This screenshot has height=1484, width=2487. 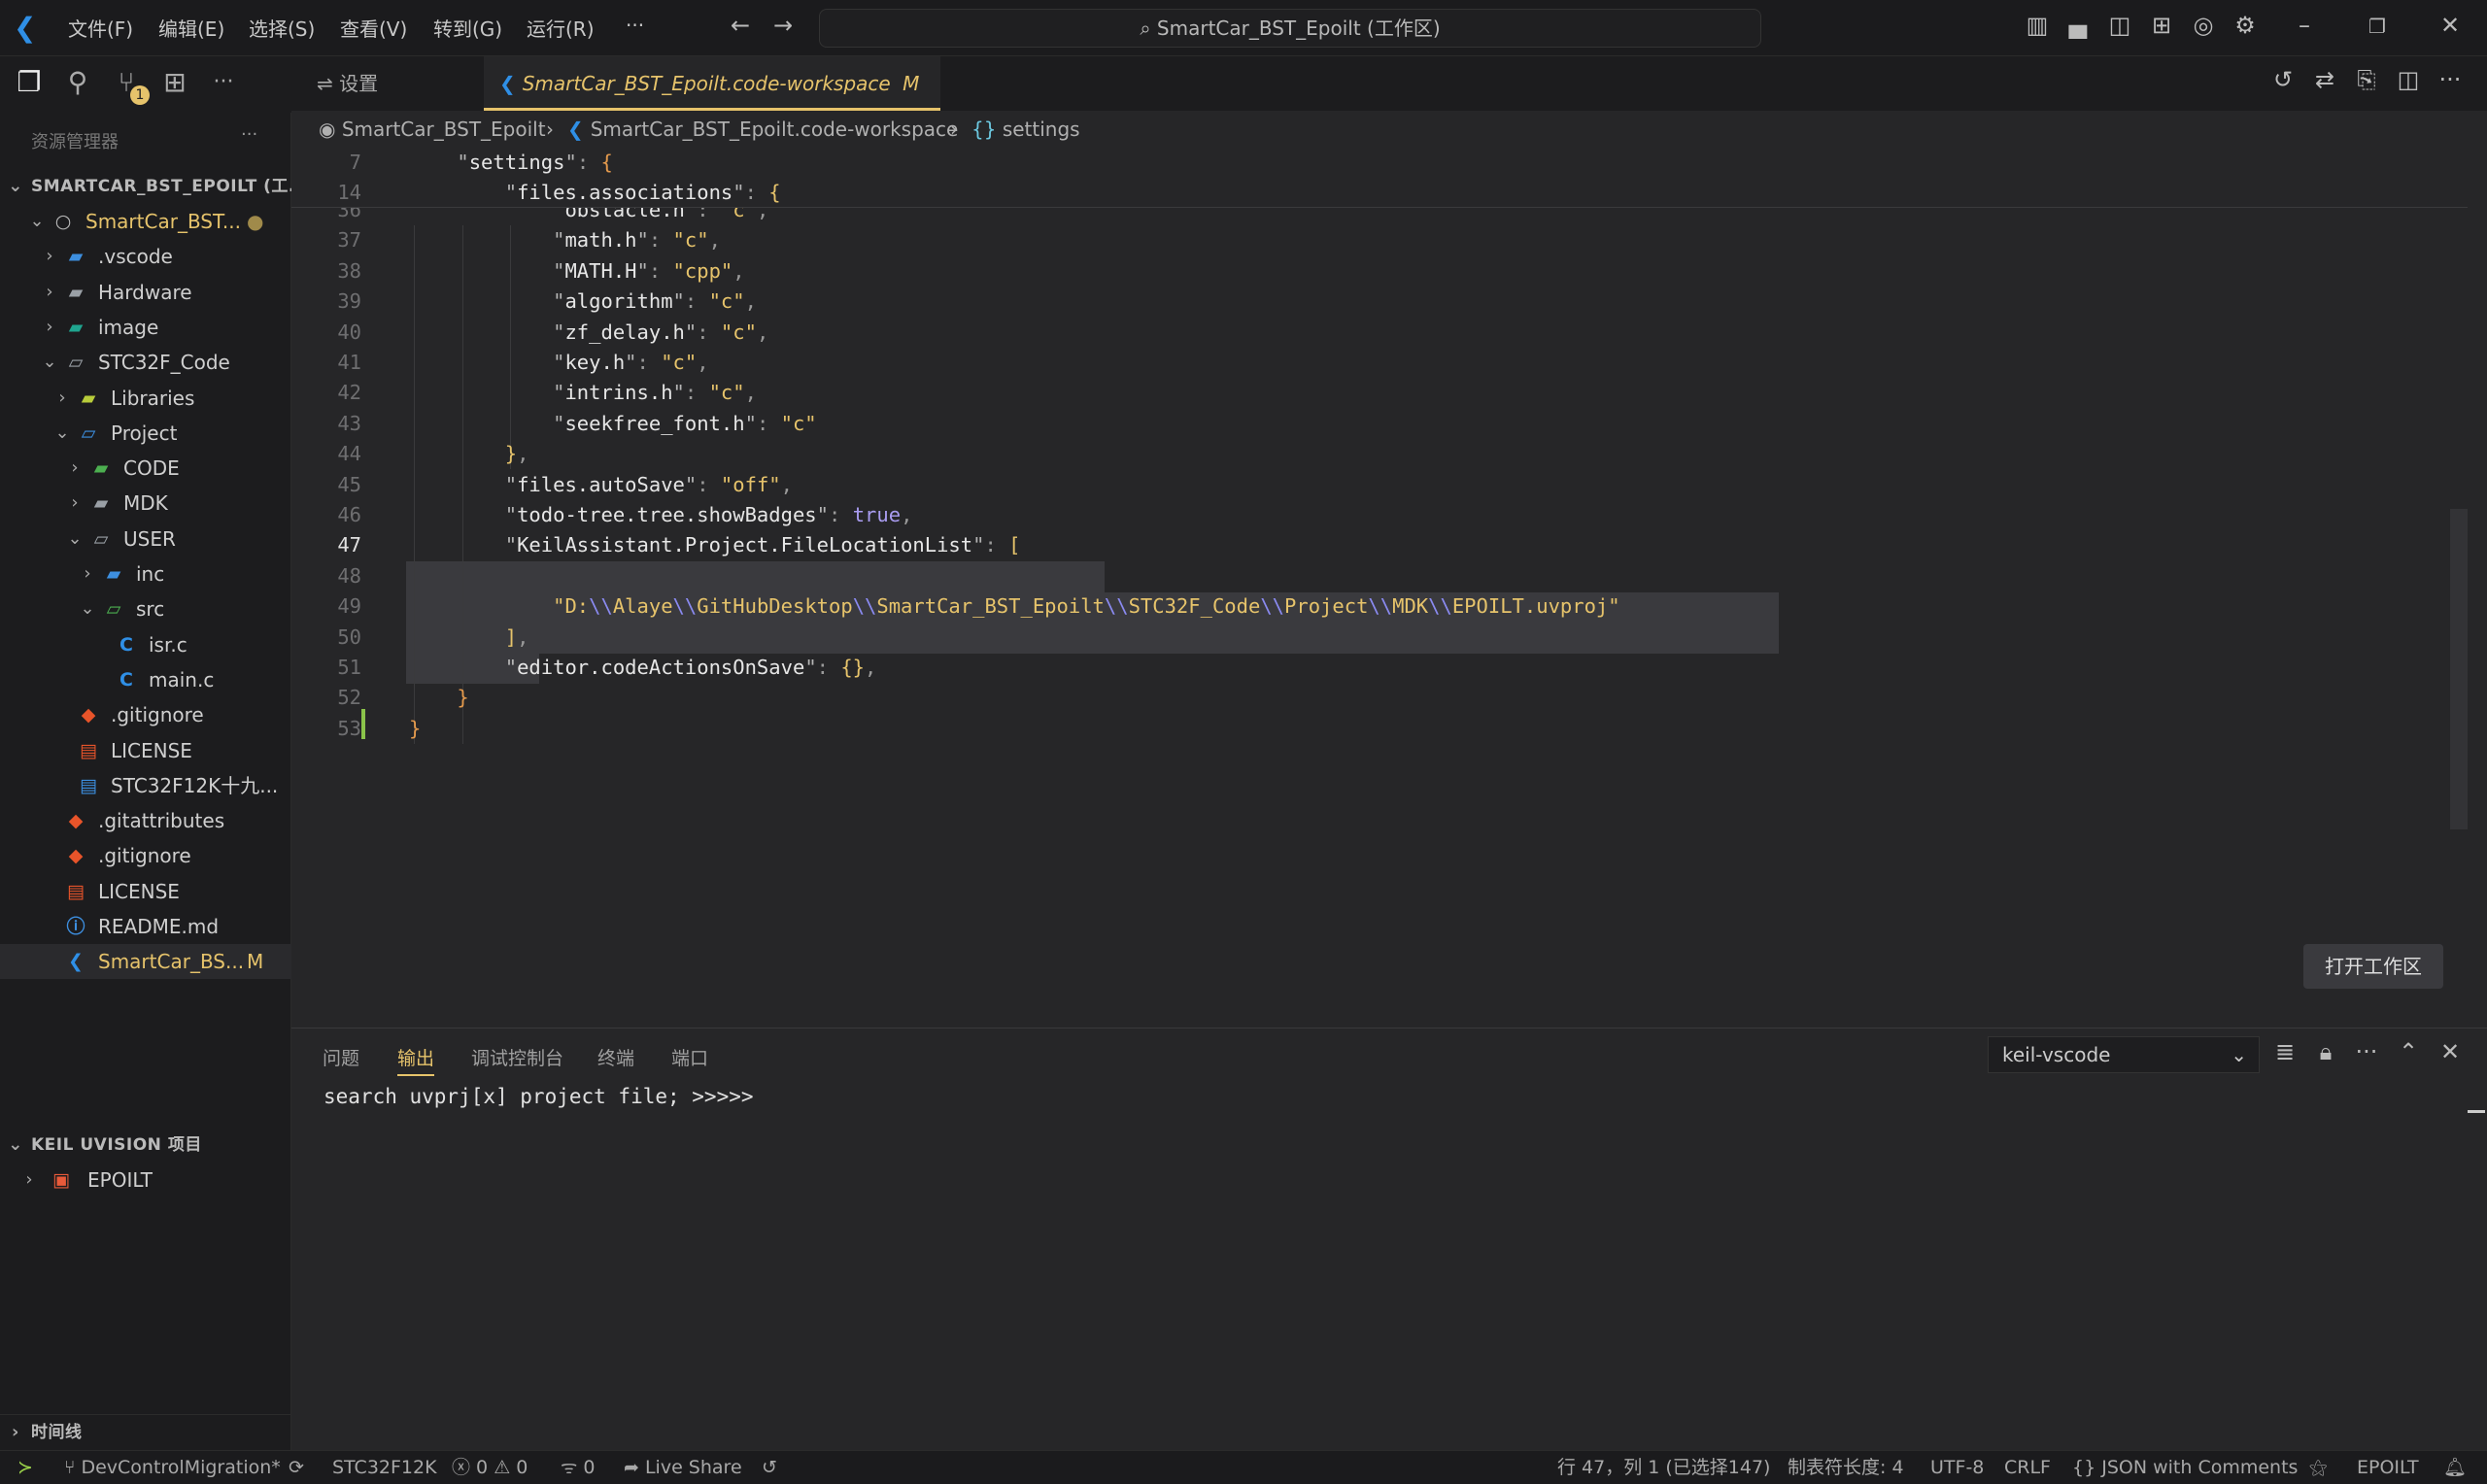 What do you see at coordinates (2388, 1468) in the screenshot?
I see `project-indicator: EPOILT` at bounding box center [2388, 1468].